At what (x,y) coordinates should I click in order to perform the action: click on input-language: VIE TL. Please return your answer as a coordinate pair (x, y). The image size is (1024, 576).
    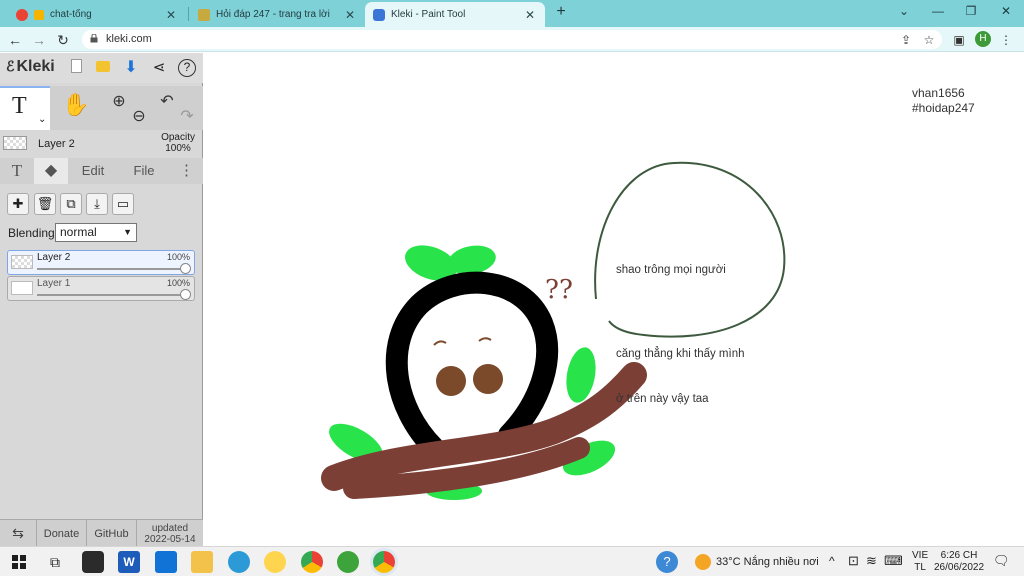
    Looking at the image, I should click on (920, 562).